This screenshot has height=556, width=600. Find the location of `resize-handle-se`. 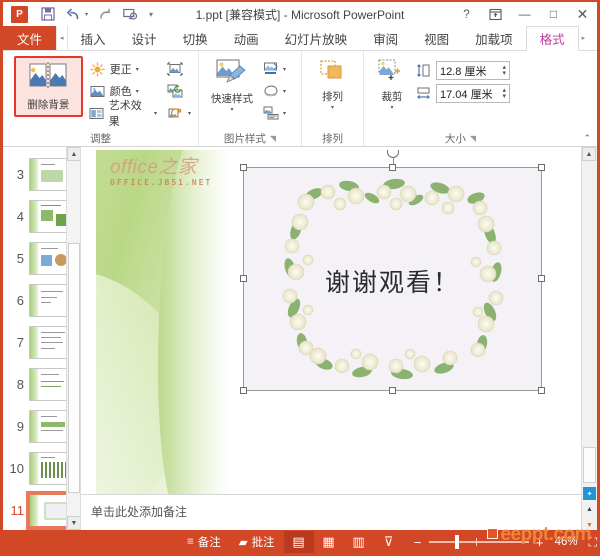

resize-handle-se is located at coordinates (541, 390).